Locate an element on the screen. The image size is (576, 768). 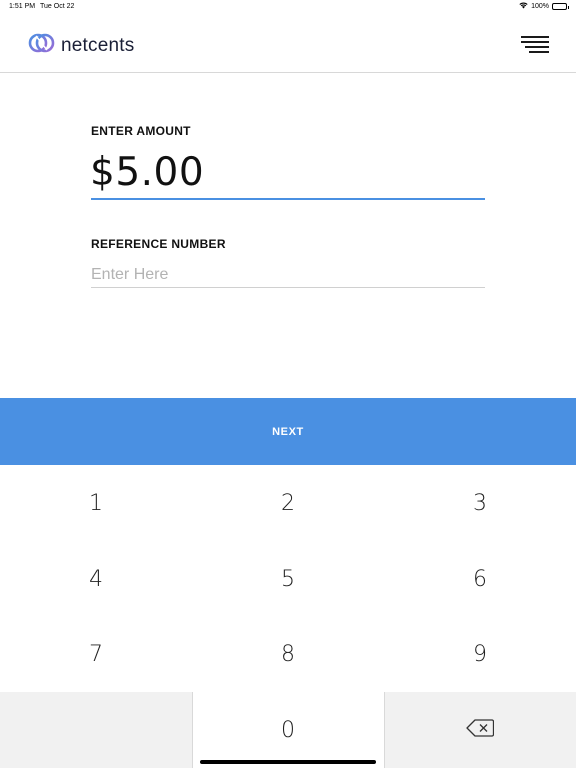
keypad-key-2: 2 is located at coordinates (288, 503).